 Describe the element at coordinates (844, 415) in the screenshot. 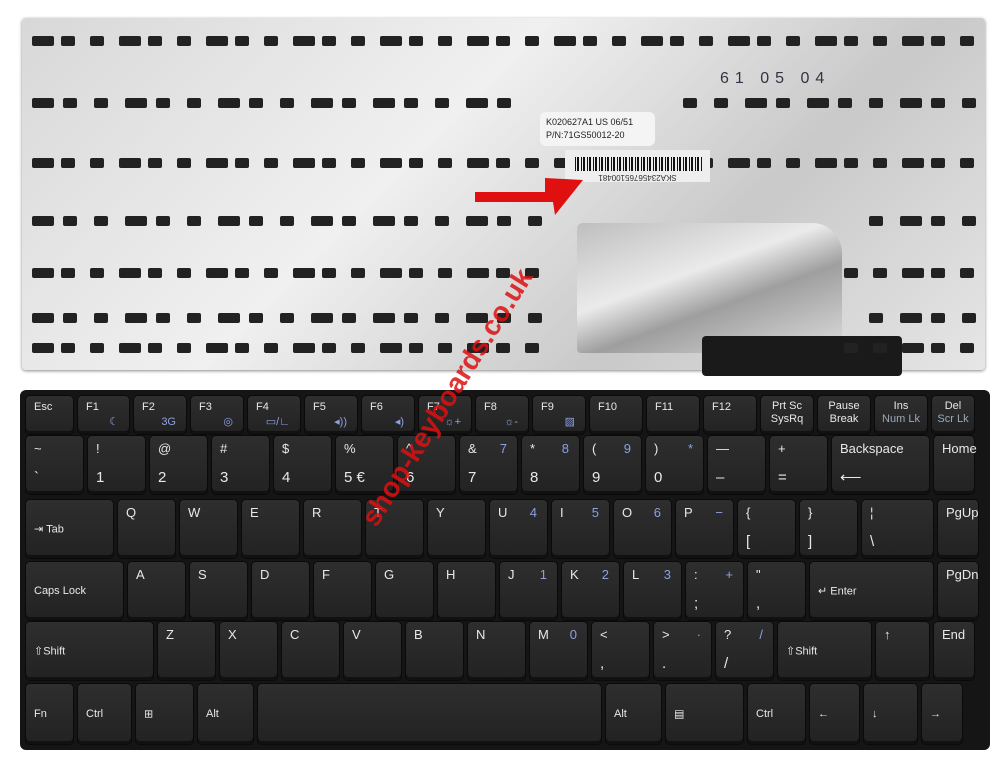

I see `key-pause: Pause Break` at that location.